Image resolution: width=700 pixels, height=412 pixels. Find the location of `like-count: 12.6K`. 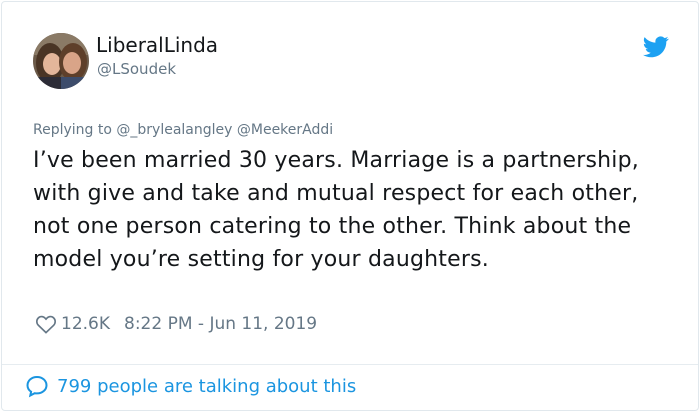

like-count: 12.6K is located at coordinates (85, 324).